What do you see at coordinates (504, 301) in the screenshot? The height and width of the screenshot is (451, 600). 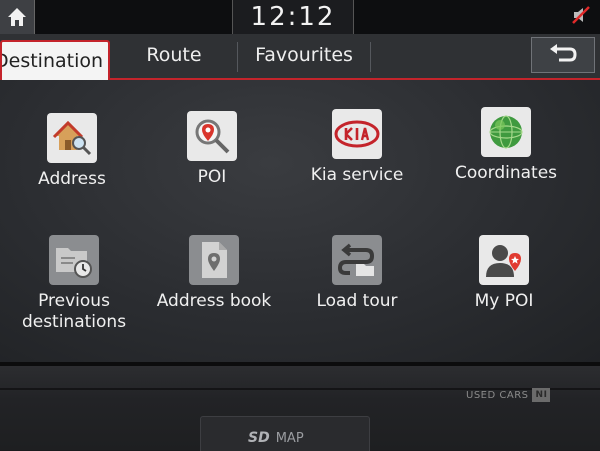 I see `my-poi-label: My POI` at bounding box center [504, 301].